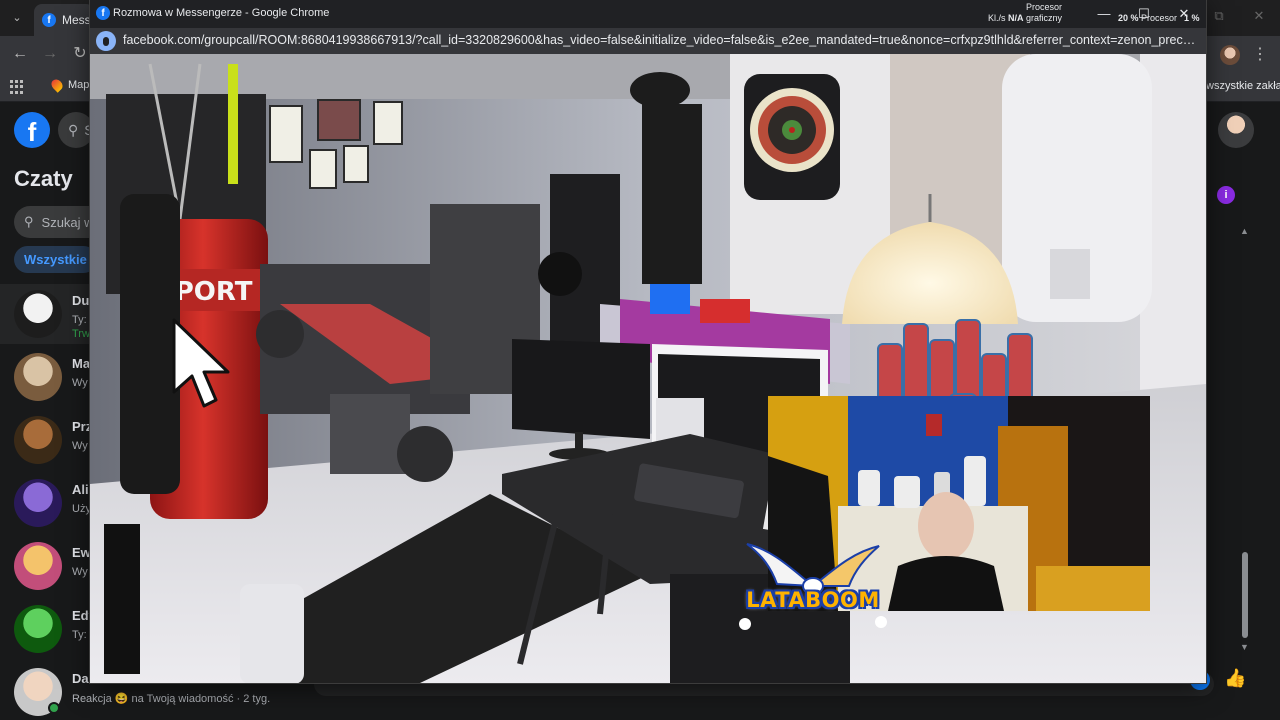 The height and width of the screenshot is (720, 1280). Describe the element at coordinates (43, 178) in the screenshot. I see `chats-heading: Czaty` at that location.